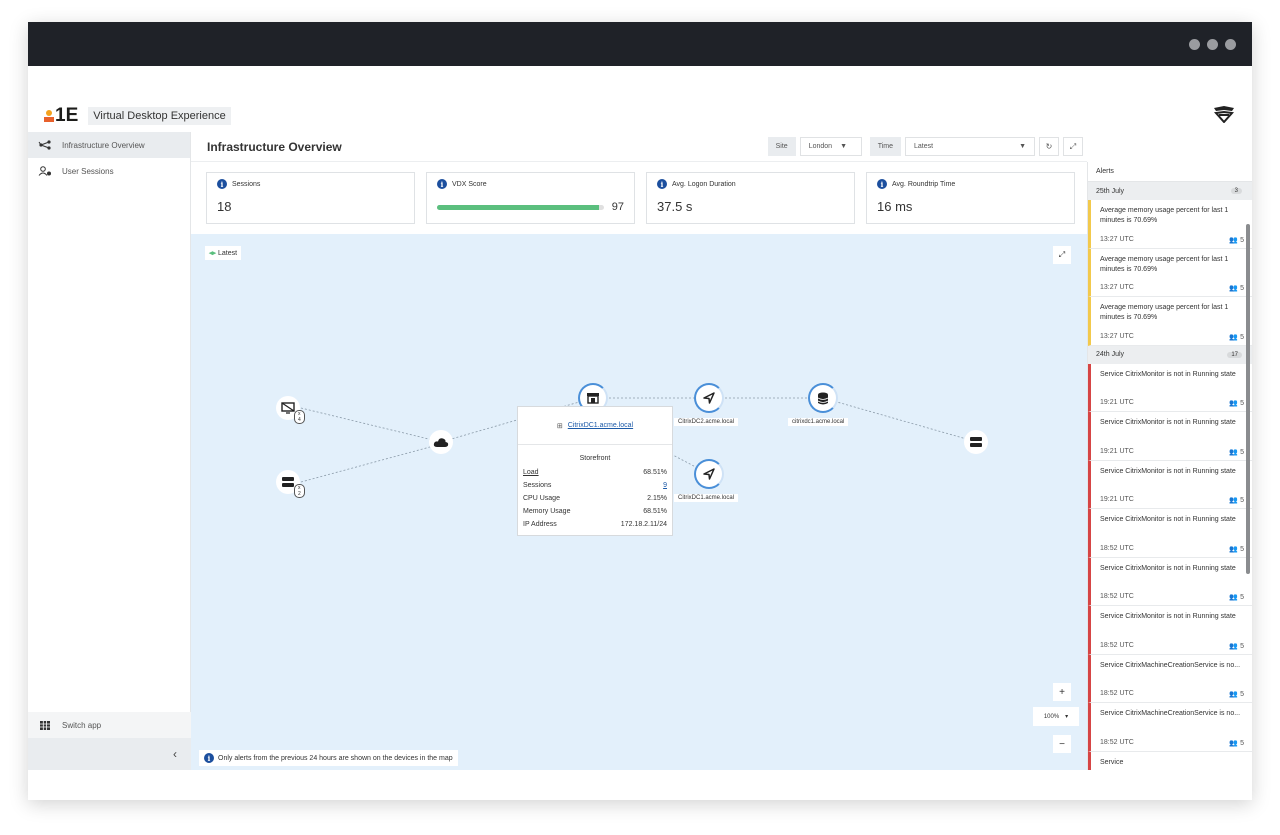  What do you see at coordinates (1170, 191) in the screenshot?
I see `alert-group-header: 25th July 3` at bounding box center [1170, 191].